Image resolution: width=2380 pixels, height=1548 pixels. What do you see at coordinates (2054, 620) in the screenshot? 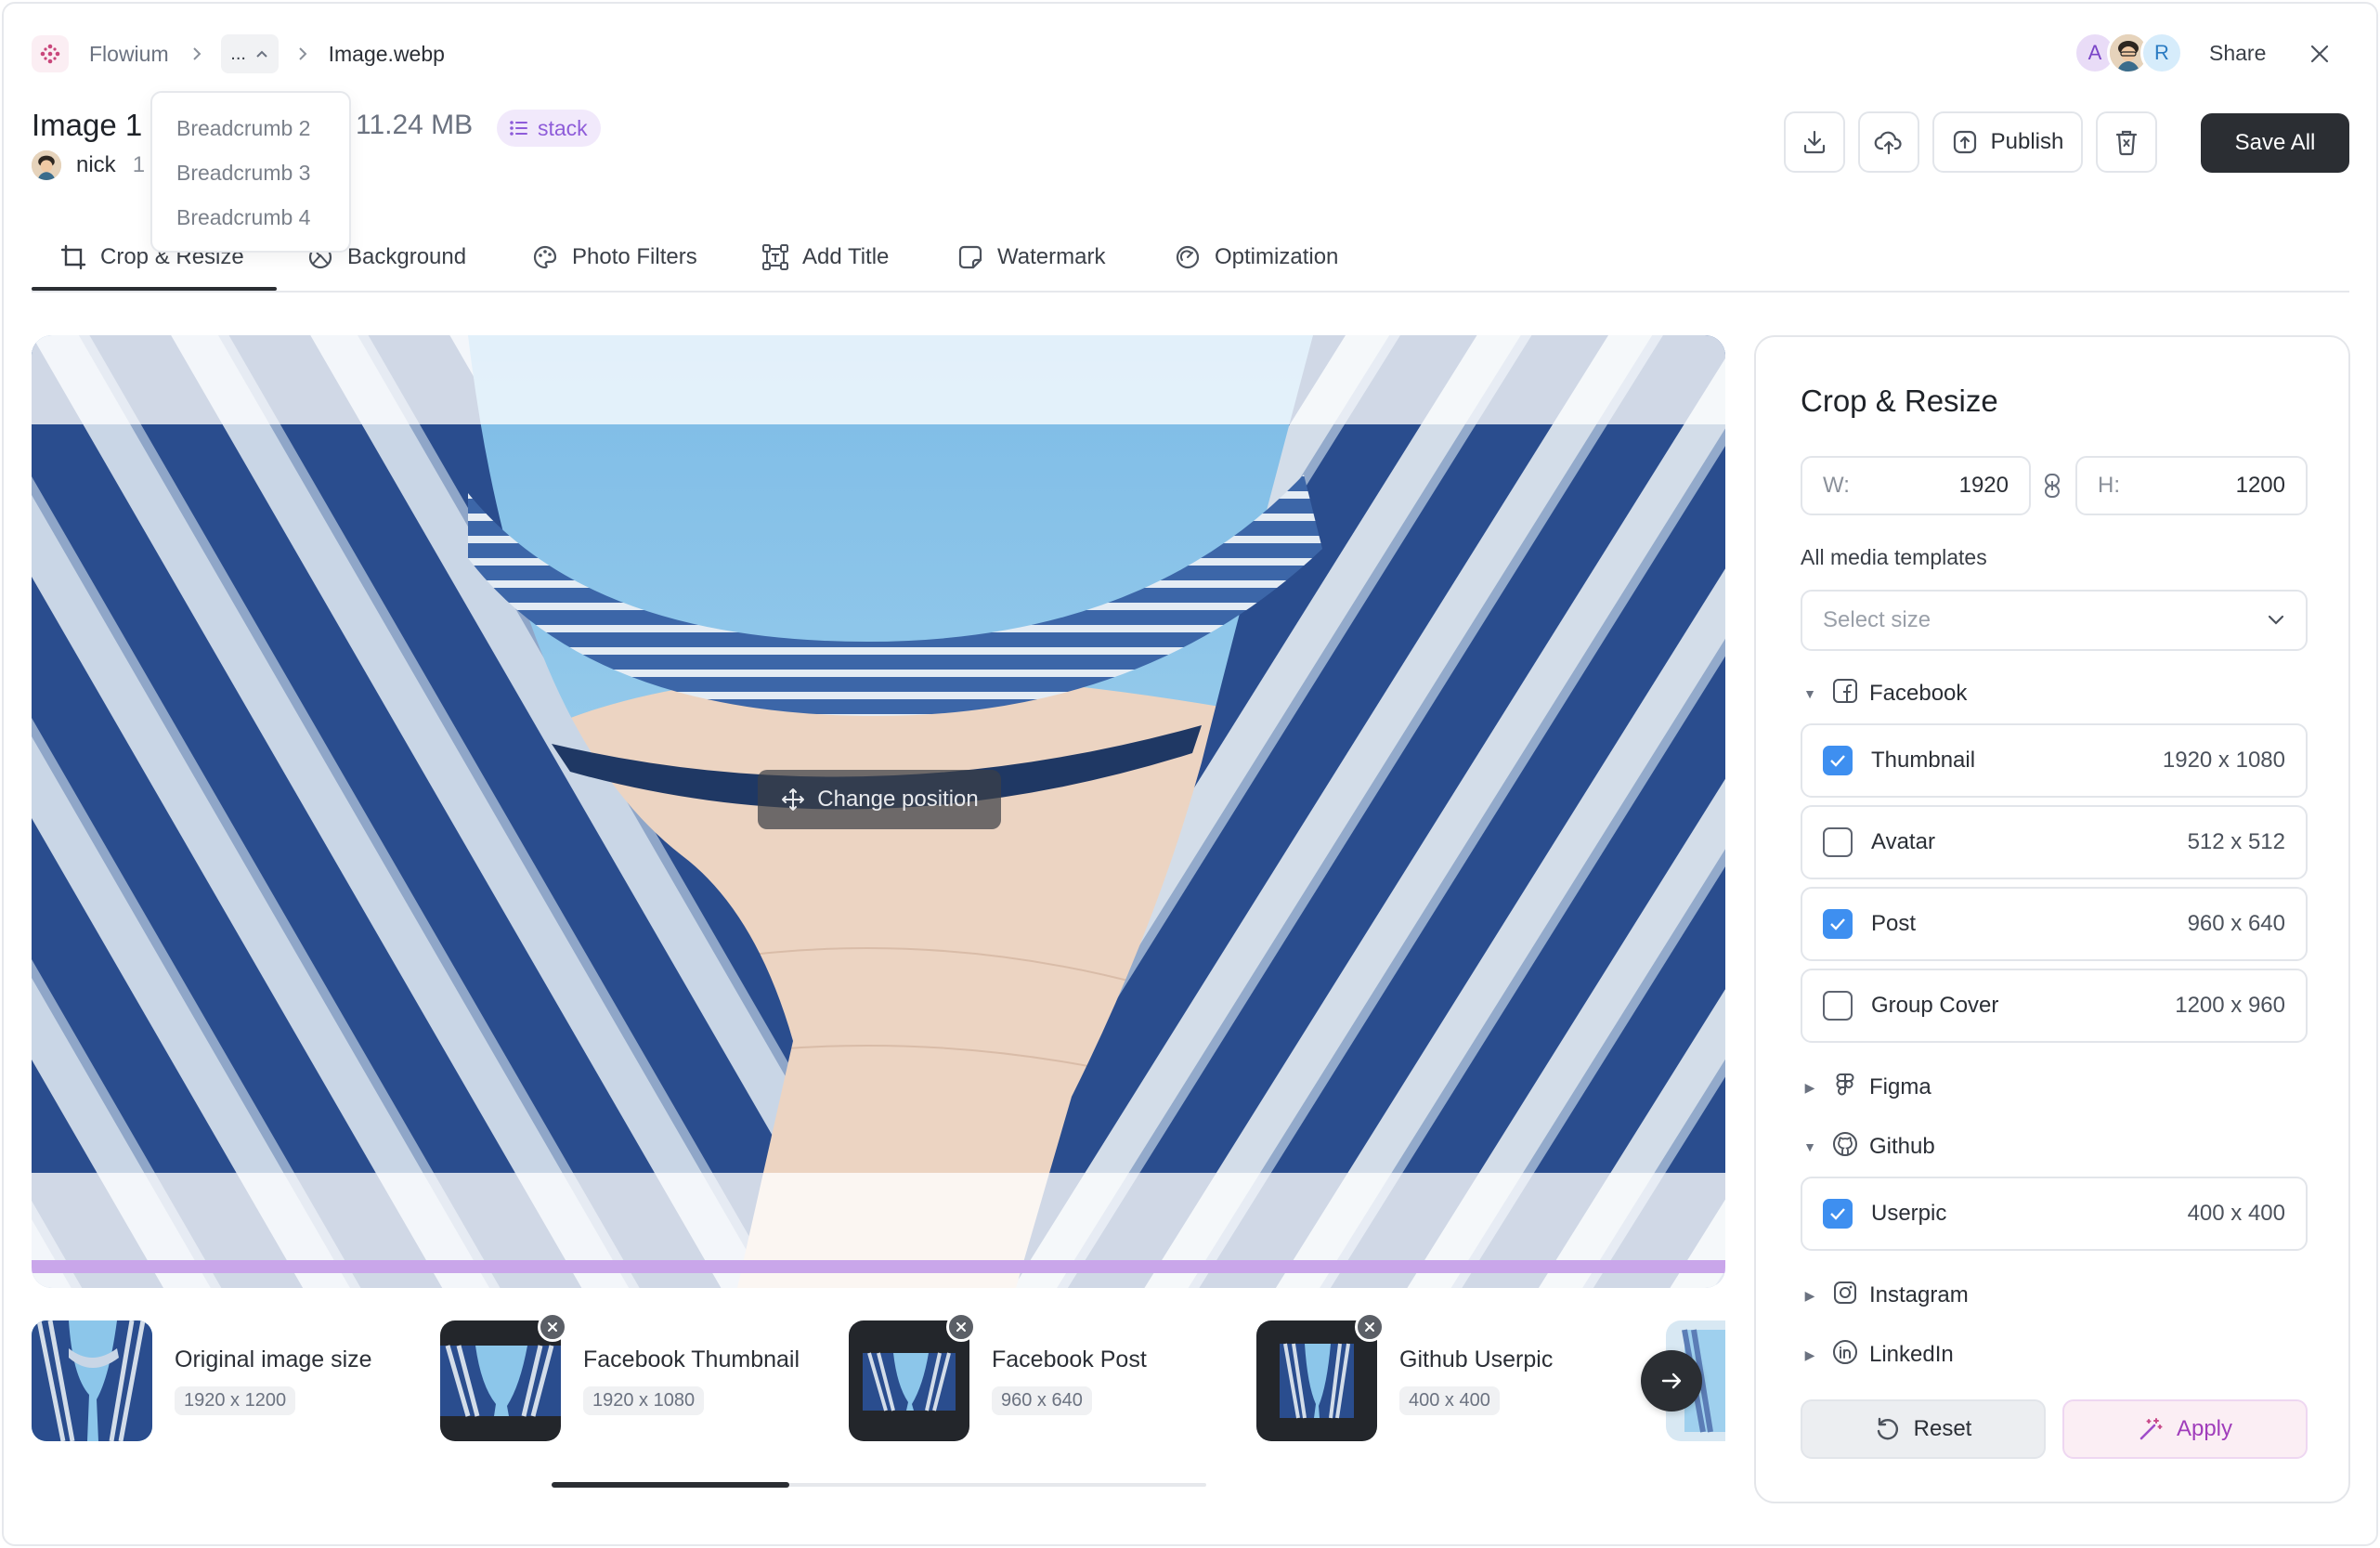
I see `size-select: Select size` at bounding box center [2054, 620].